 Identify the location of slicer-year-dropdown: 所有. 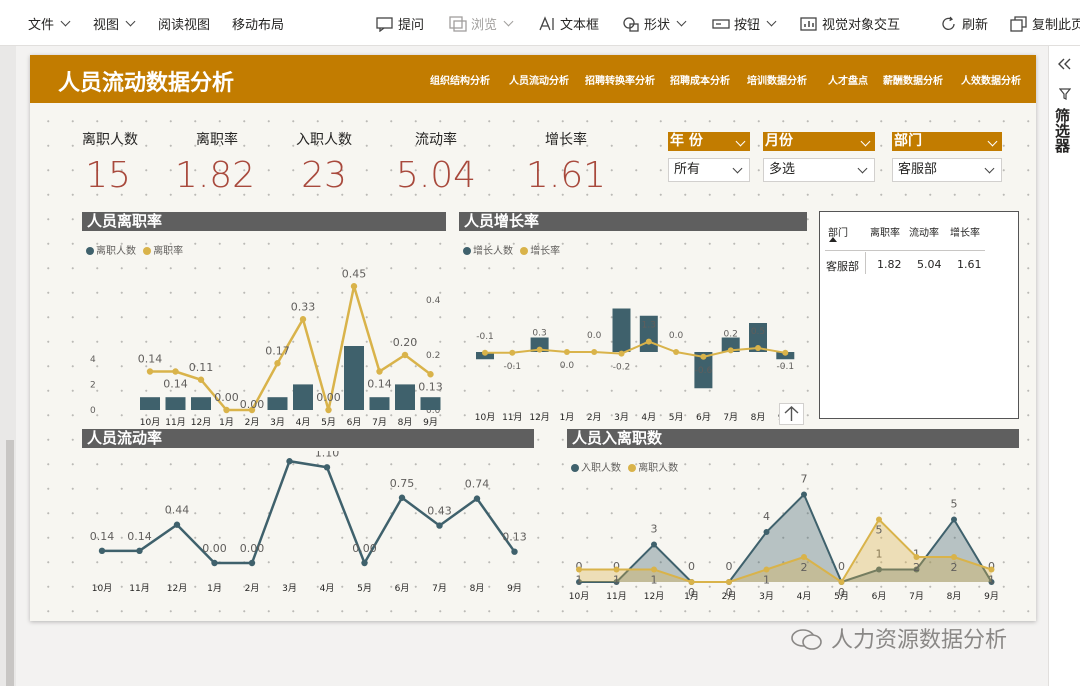
(709, 170).